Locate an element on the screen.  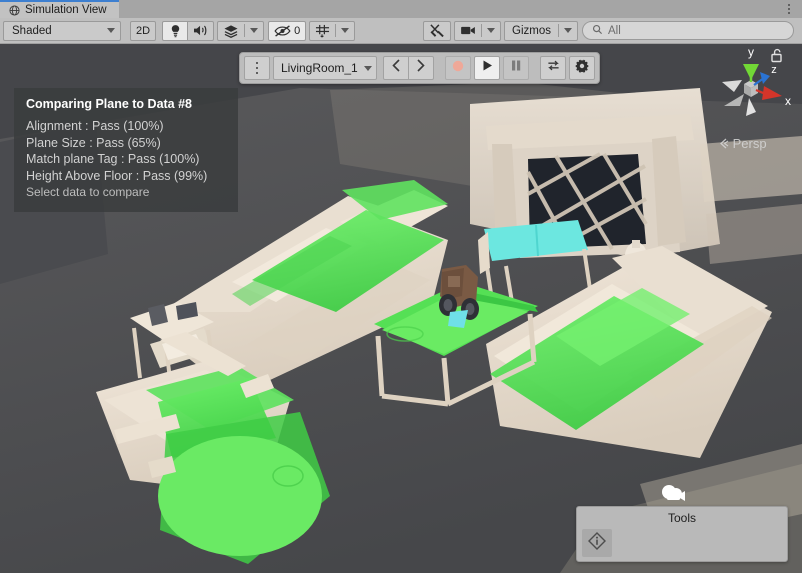
effects-icon is located at coordinates (231, 31).